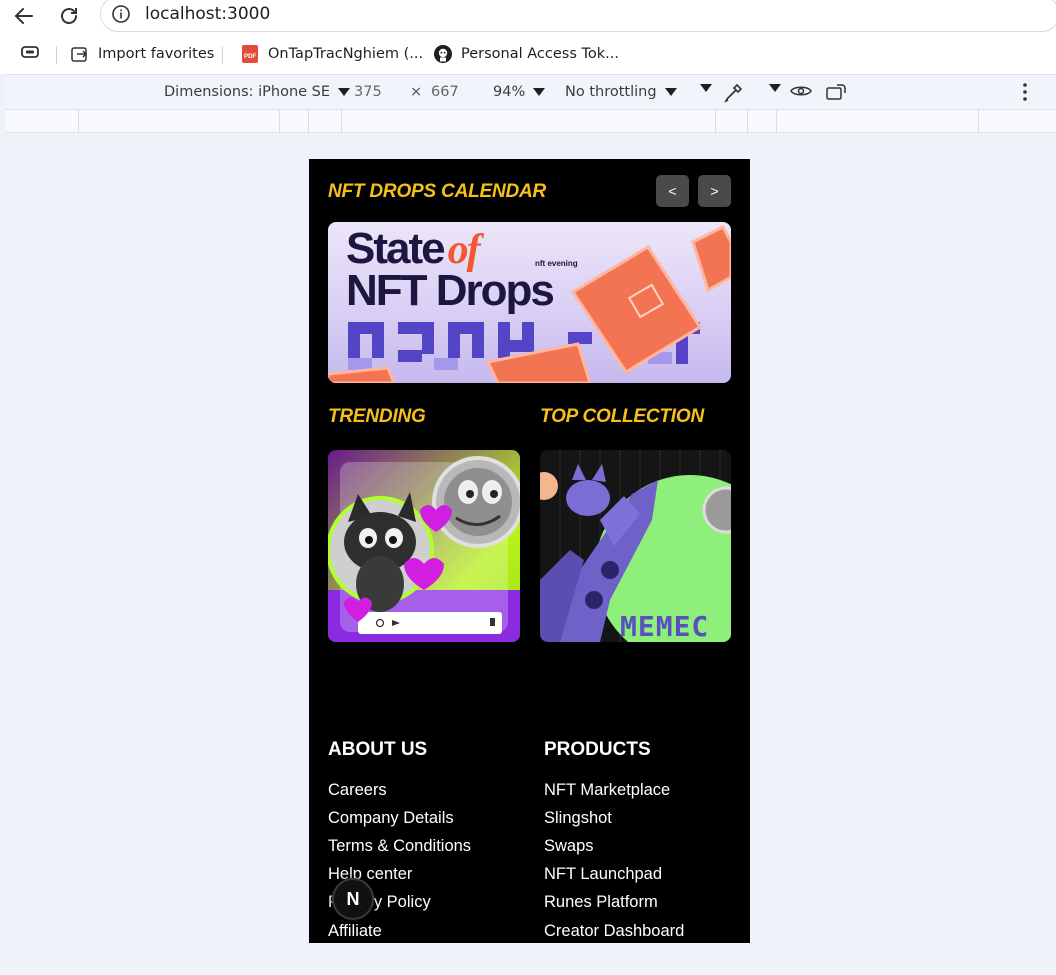 The height and width of the screenshot is (975, 1056). Describe the element at coordinates (378, 749) in the screenshot. I see `about-us-heading: ABOUT US` at that location.